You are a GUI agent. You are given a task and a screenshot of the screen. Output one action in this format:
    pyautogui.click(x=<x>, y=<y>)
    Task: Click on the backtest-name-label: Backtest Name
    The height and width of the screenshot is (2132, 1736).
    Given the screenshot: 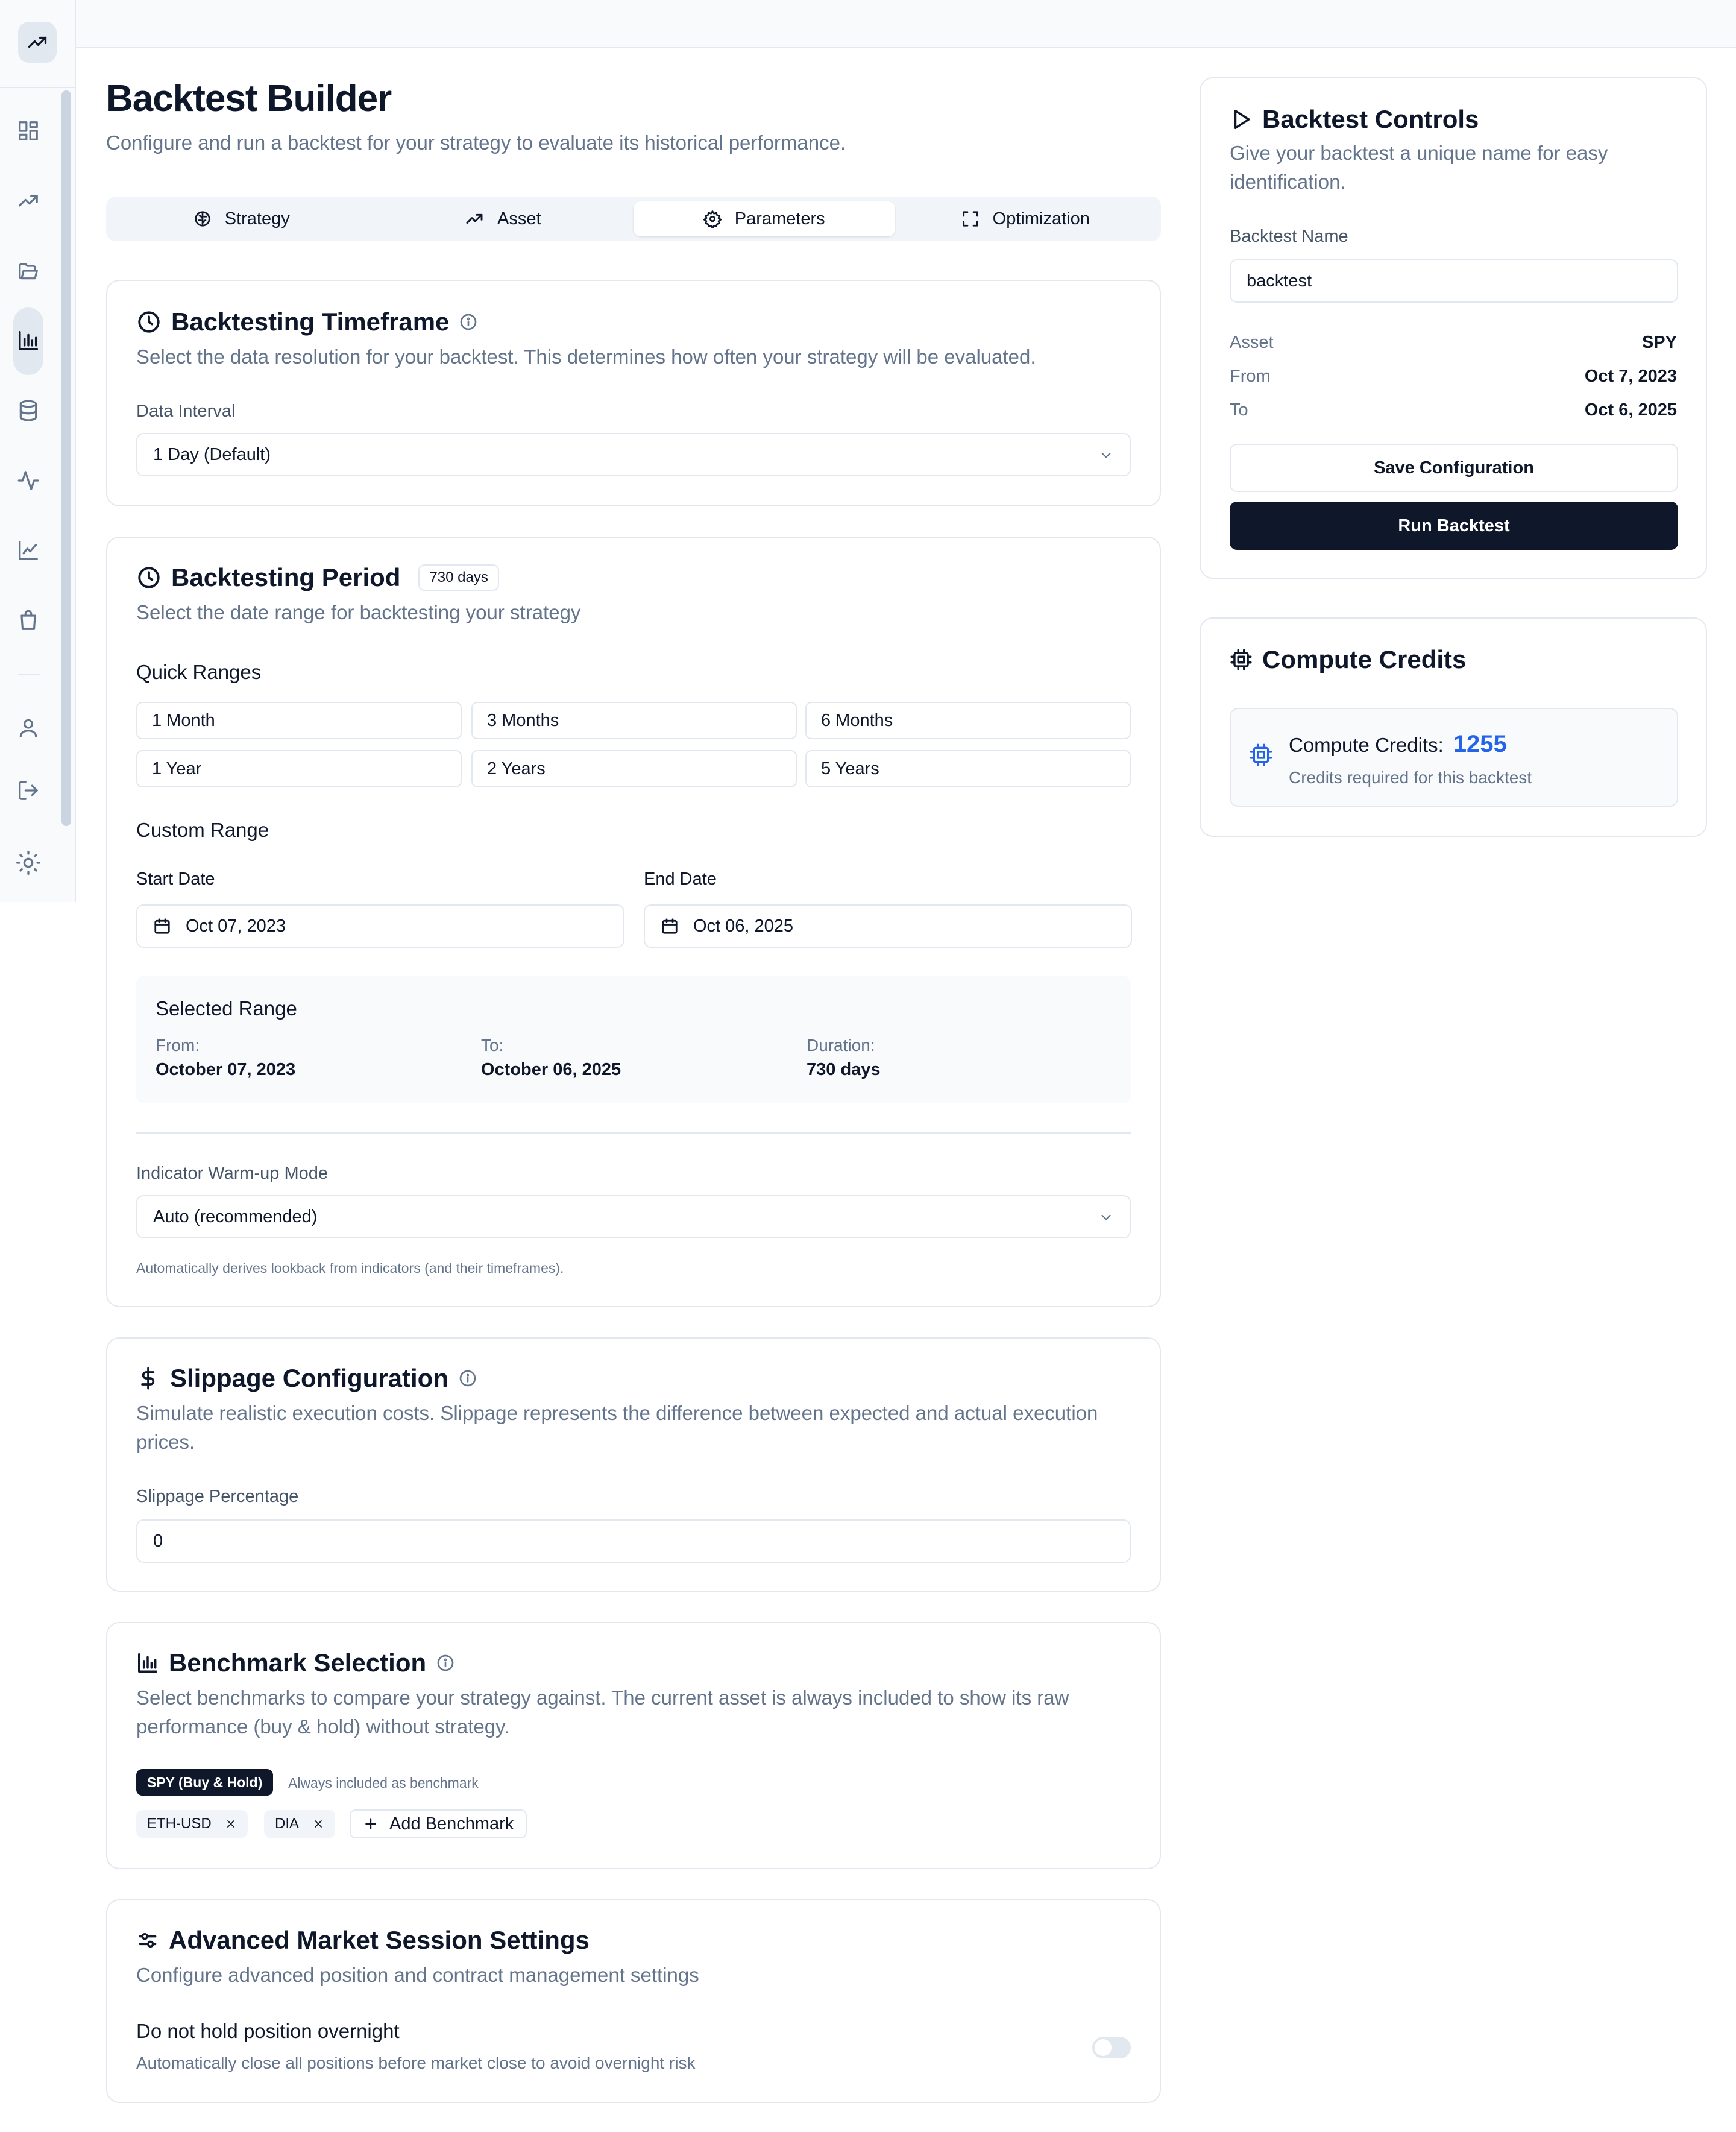 What is the action you would take?
    pyautogui.click(x=1289, y=236)
    